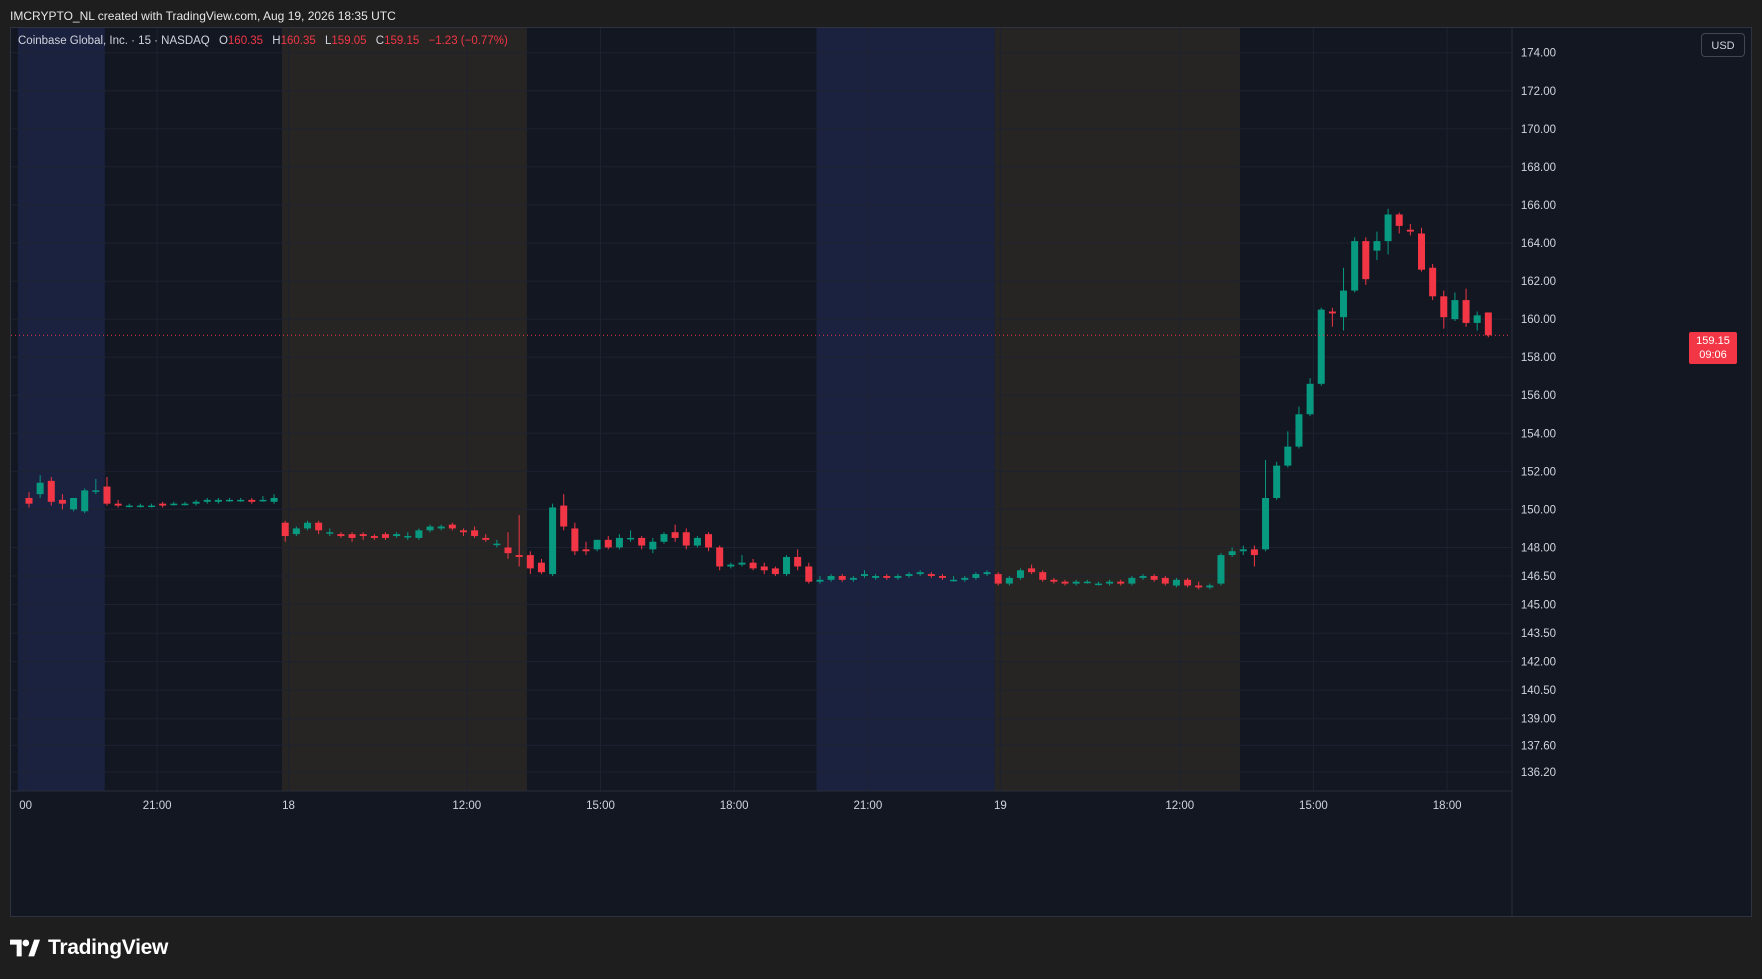 Image resolution: width=1762 pixels, height=979 pixels. Describe the element at coordinates (1538, 746) in the screenshot. I see `price-tick-label: 137.60` at that location.